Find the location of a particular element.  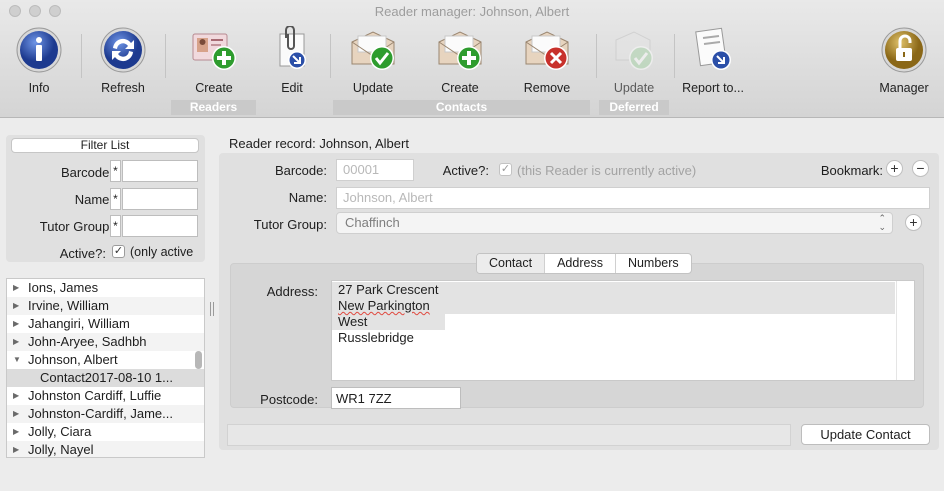

record-heading: Reader record: Johnson, Albert is located at coordinates (319, 143).